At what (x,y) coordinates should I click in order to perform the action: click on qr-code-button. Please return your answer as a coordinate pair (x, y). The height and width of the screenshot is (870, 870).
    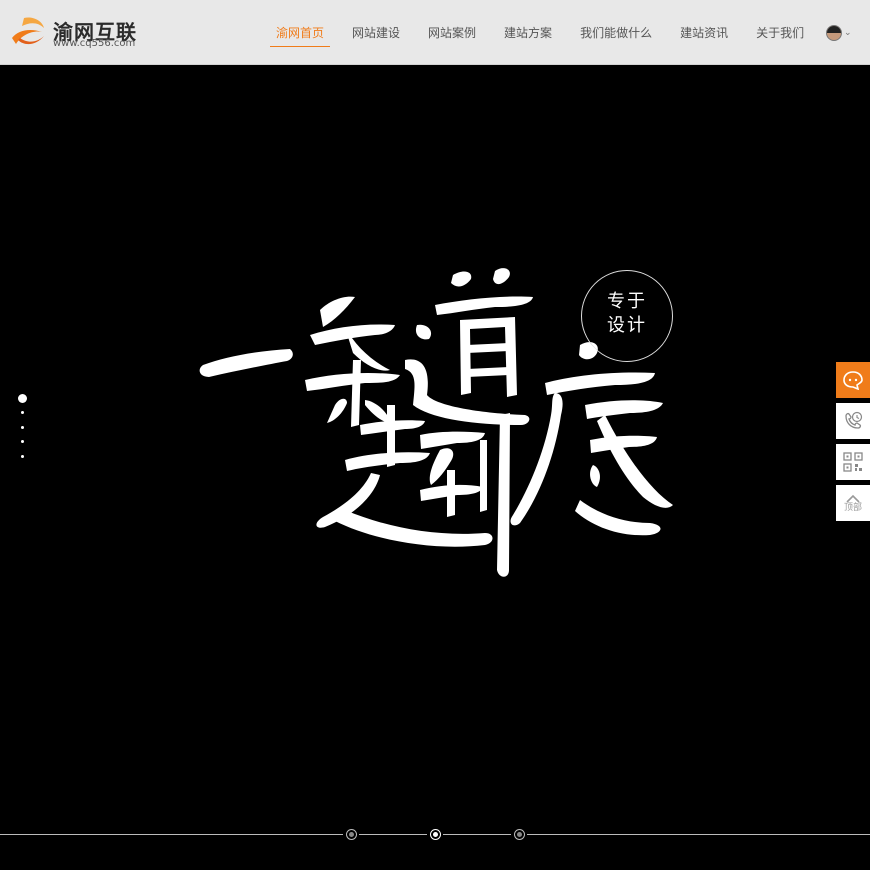
    Looking at the image, I should click on (853, 462).